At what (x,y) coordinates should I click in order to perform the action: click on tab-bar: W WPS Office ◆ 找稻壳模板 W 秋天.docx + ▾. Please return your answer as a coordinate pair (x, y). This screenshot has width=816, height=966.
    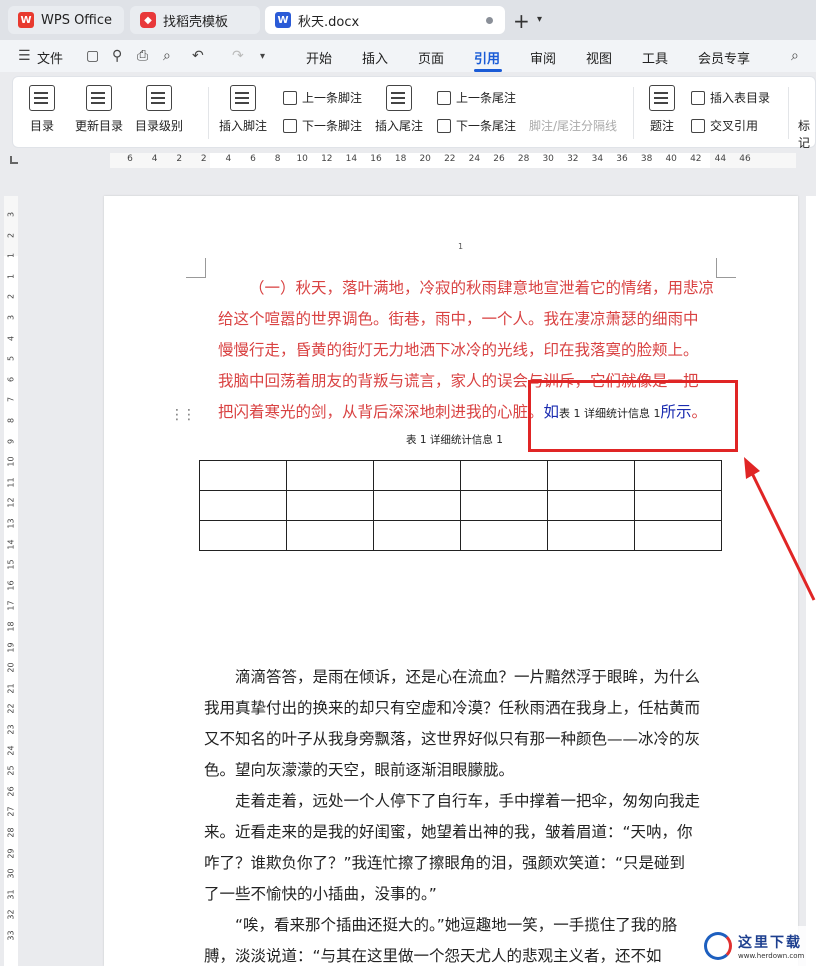
    Looking at the image, I should click on (408, 20).